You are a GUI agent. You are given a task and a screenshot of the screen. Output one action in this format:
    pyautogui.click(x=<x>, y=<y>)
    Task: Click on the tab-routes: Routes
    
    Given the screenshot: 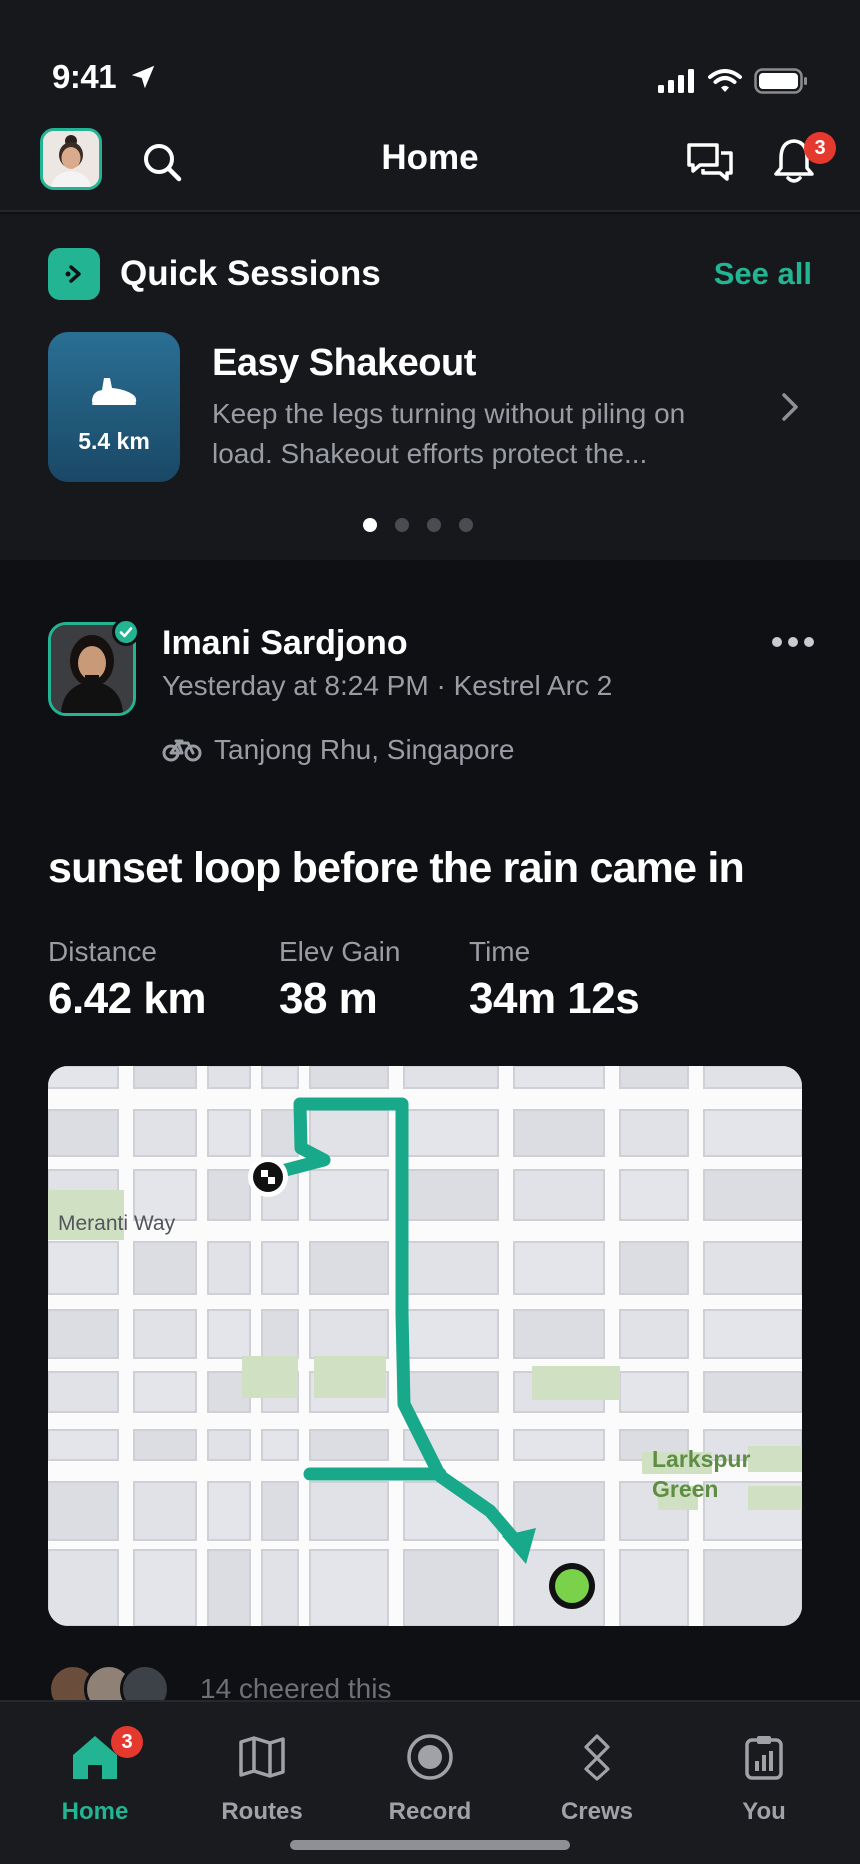 What is the action you would take?
    pyautogui.click(x=262, y=1778)
    